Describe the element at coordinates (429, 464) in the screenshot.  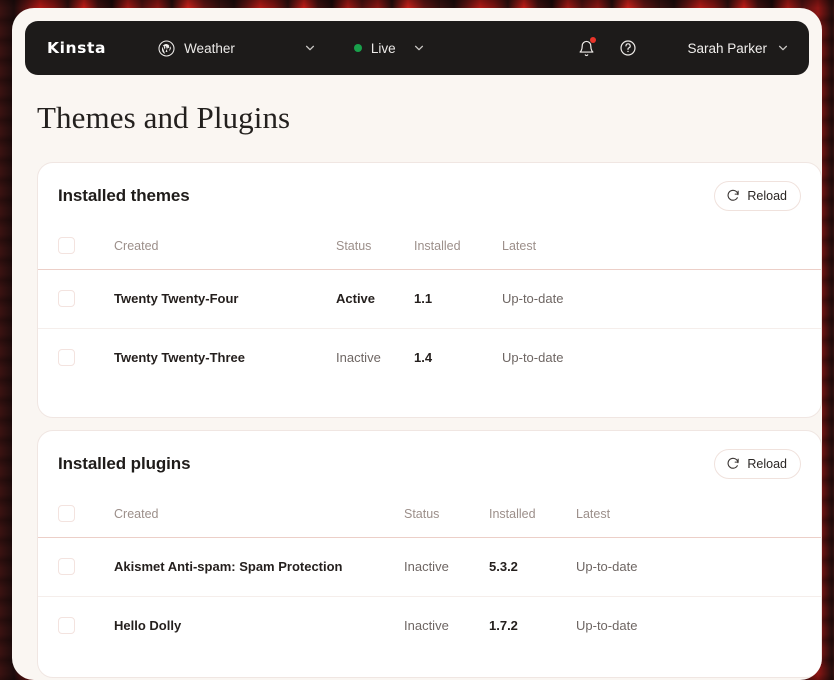
I see `card-header: Installed plugins Reload` at that location.